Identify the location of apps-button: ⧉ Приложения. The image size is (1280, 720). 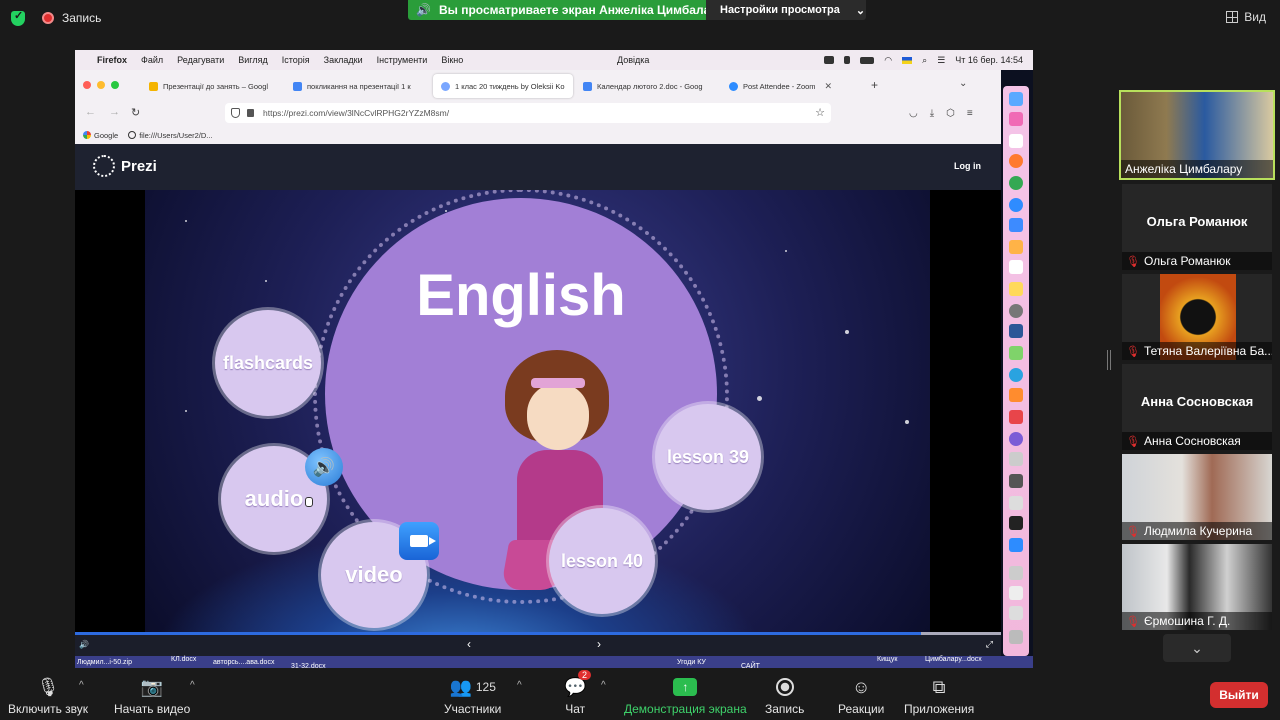
(939, 696).